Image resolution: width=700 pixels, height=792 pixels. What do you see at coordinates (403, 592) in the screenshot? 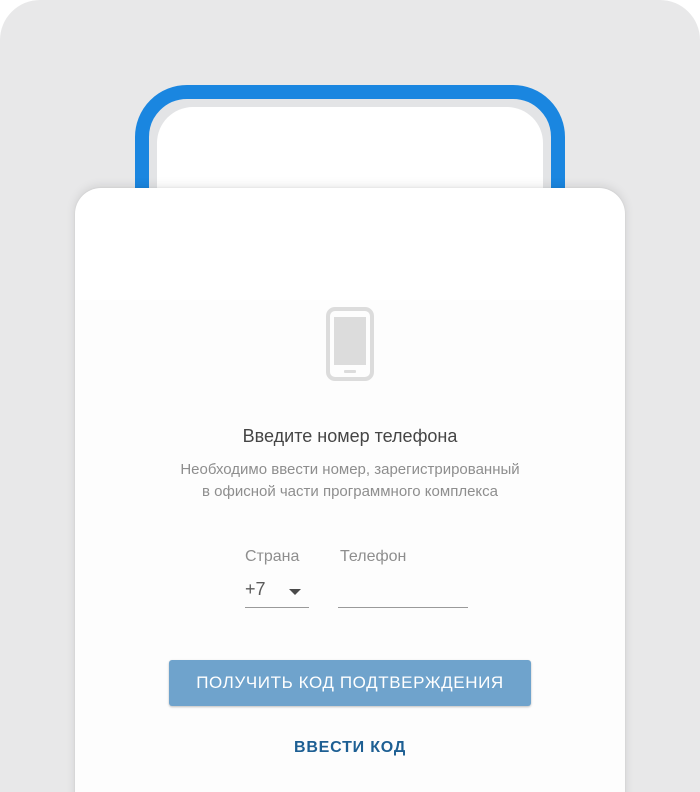
I see `phone-number-input` at bounding box center [403, 592].